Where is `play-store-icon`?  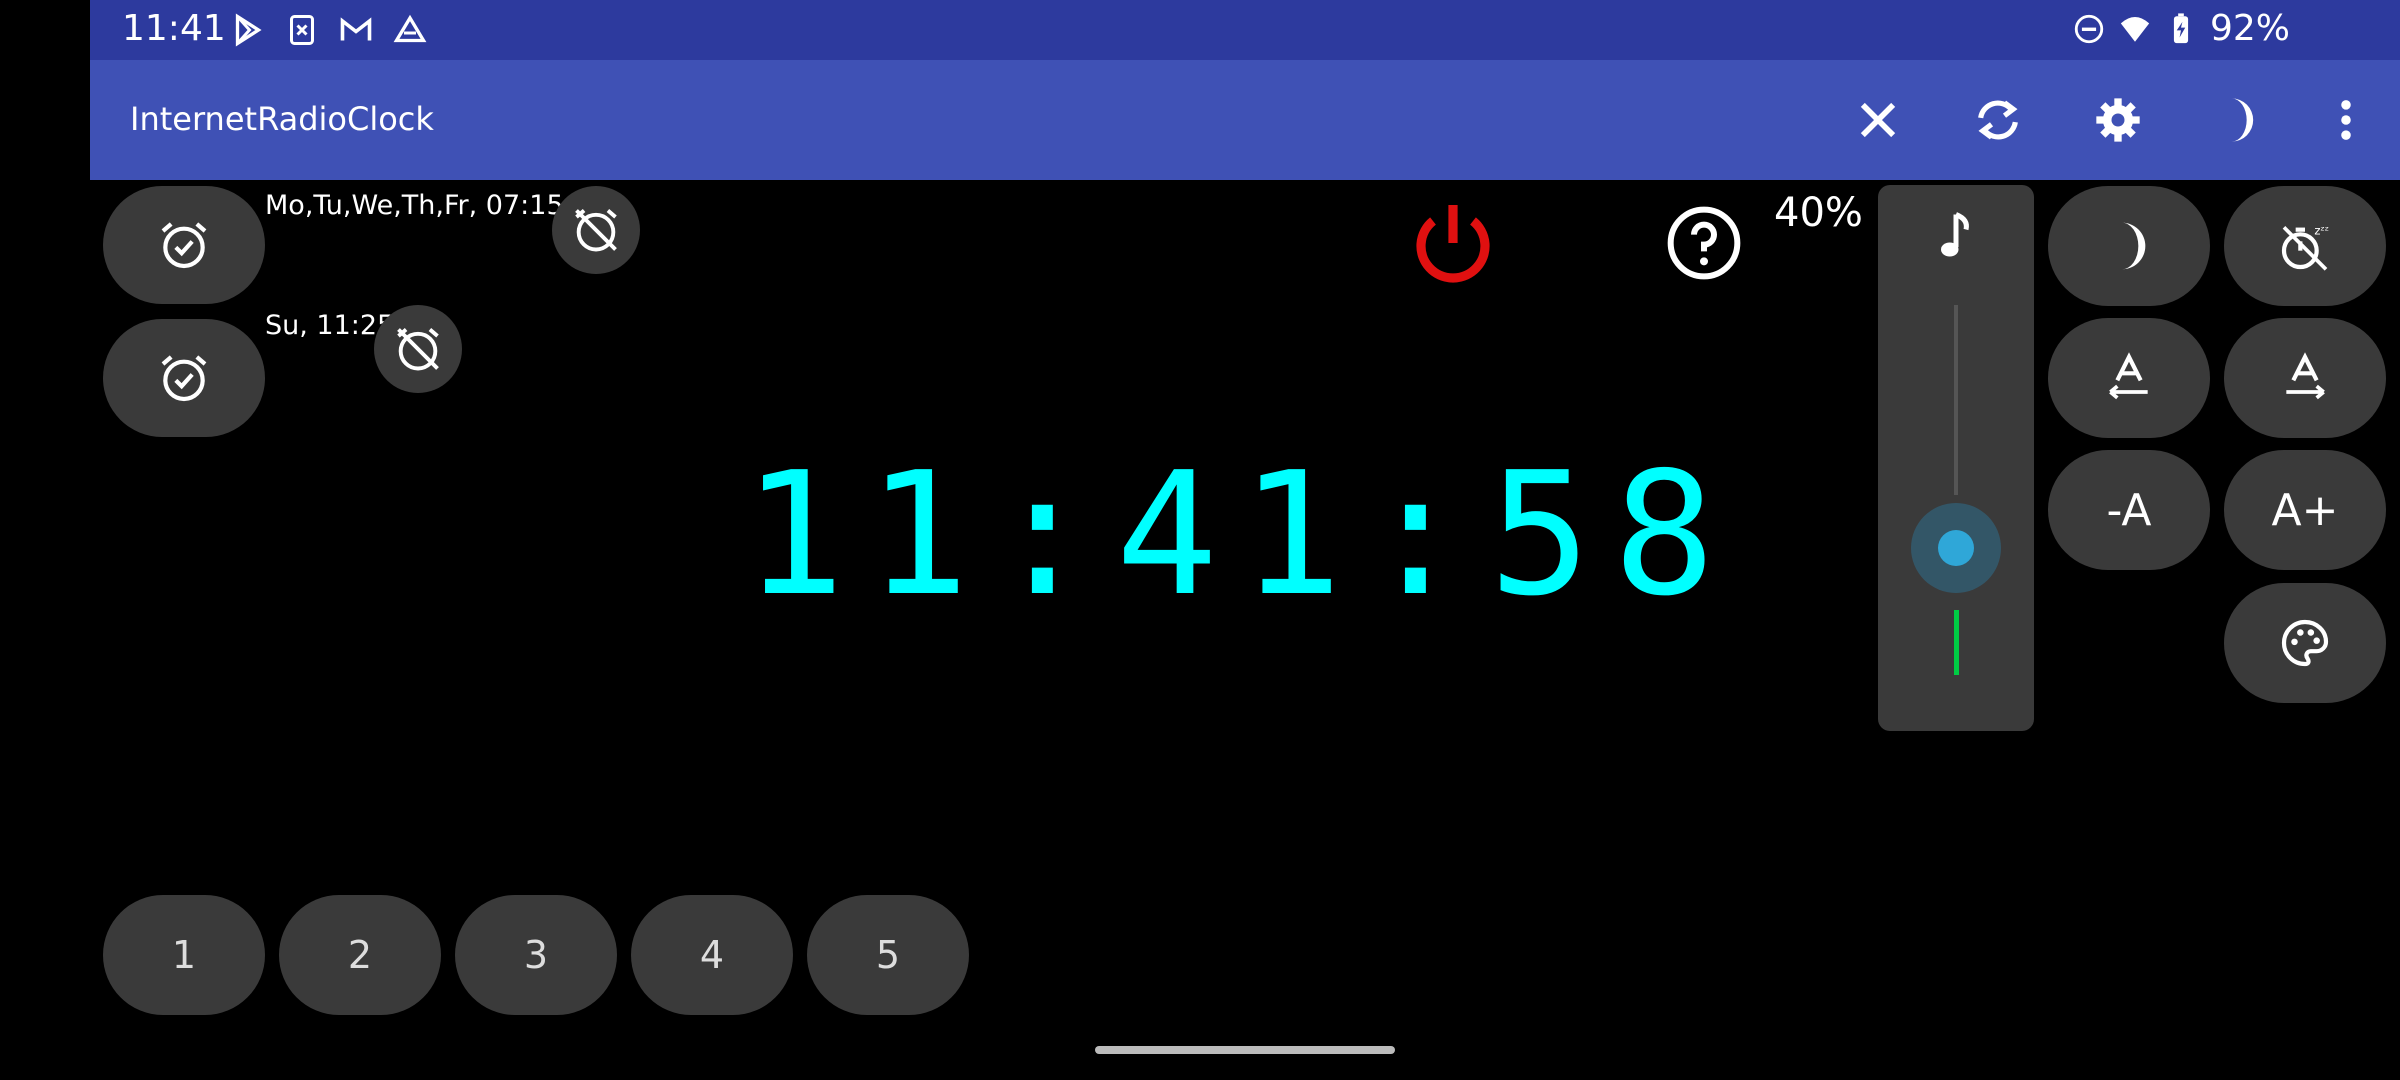 play-store-icon is located at coordinates (248, 30).